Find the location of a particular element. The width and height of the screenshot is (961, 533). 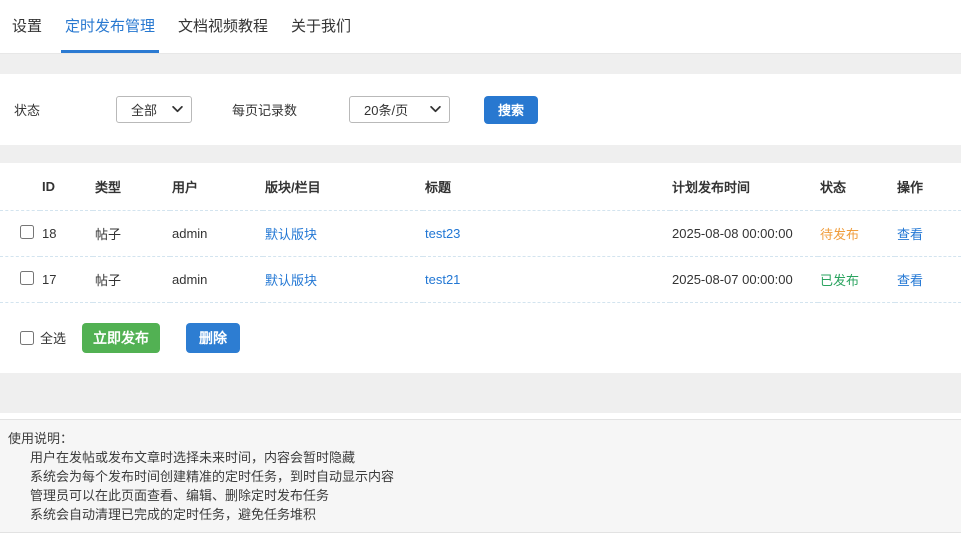

table-header-row: ID 类型 用户 版块/栏目 标题 计划发布时间 状态 操作 is located at coordinates (480, 187).